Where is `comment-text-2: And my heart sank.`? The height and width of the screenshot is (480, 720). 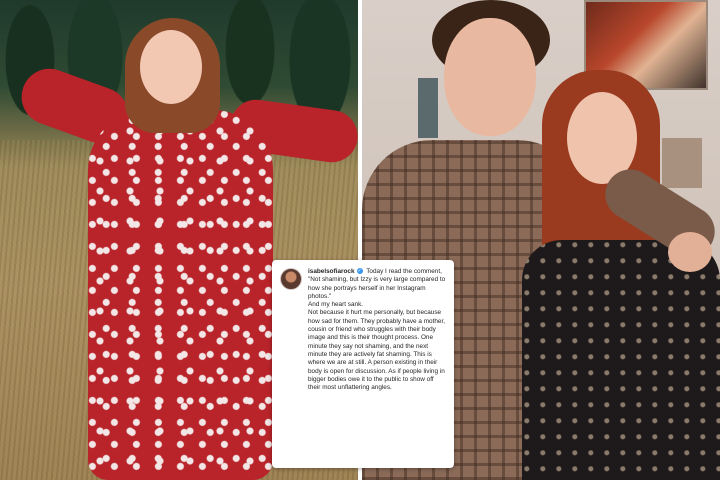 comment-text-2: And my heart sank. is located at coordinates (336, 305).